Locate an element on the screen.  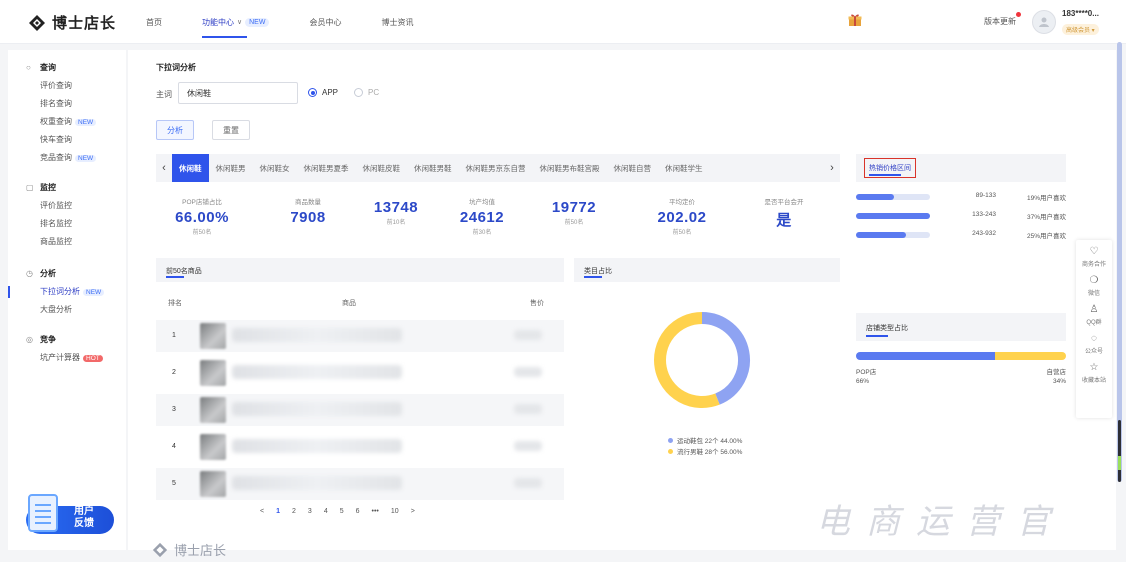
keyword-tab: 休闲鞋男京东自营 is located at coordinates (496, 168).